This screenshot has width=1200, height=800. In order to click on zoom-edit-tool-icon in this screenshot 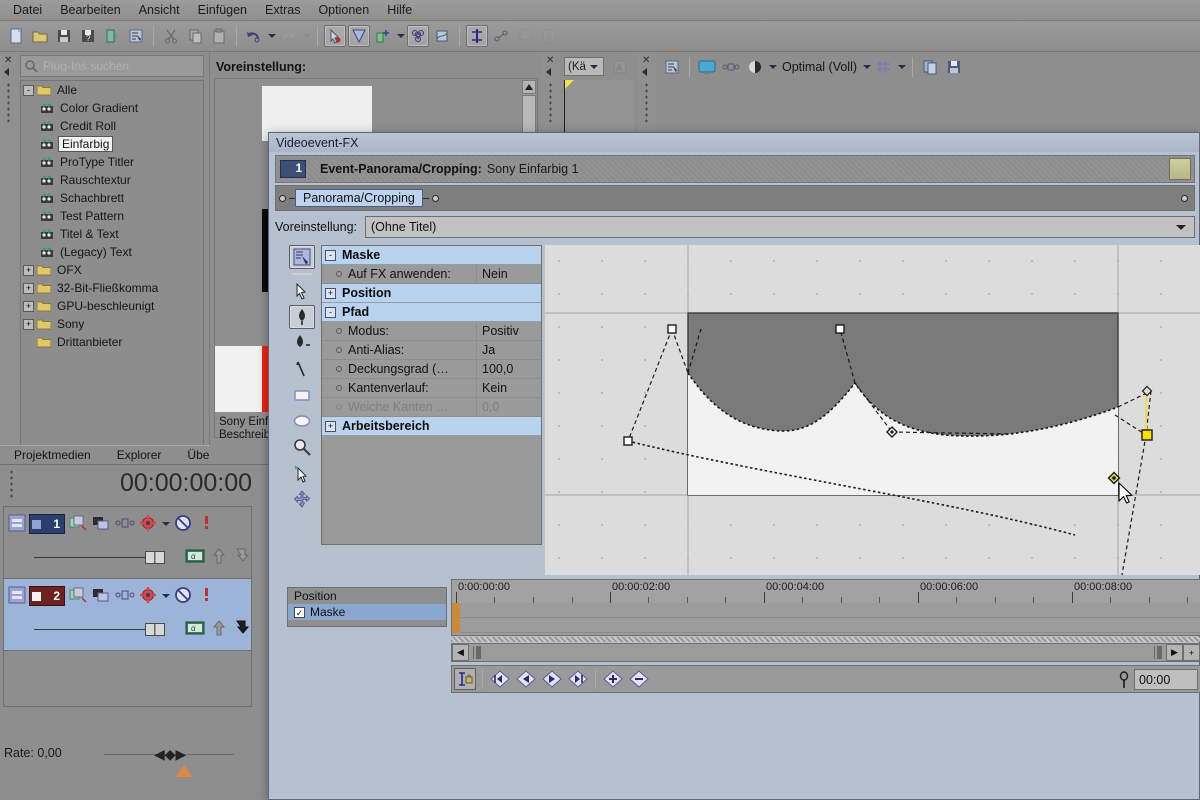, I will do `click(501, 36)`.